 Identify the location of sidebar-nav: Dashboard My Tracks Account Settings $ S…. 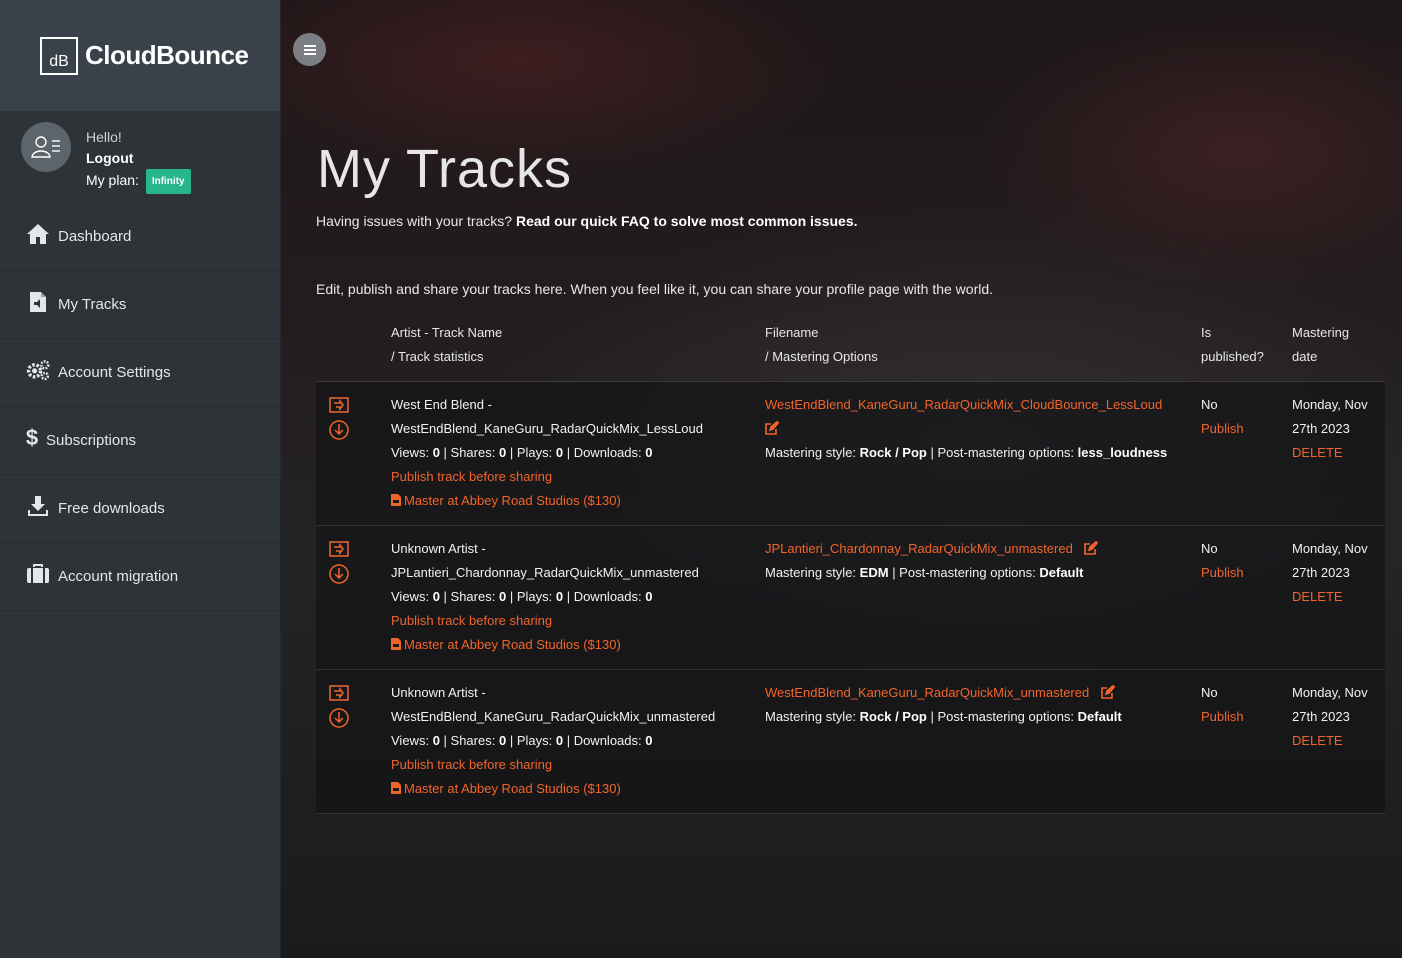
(140, 407).